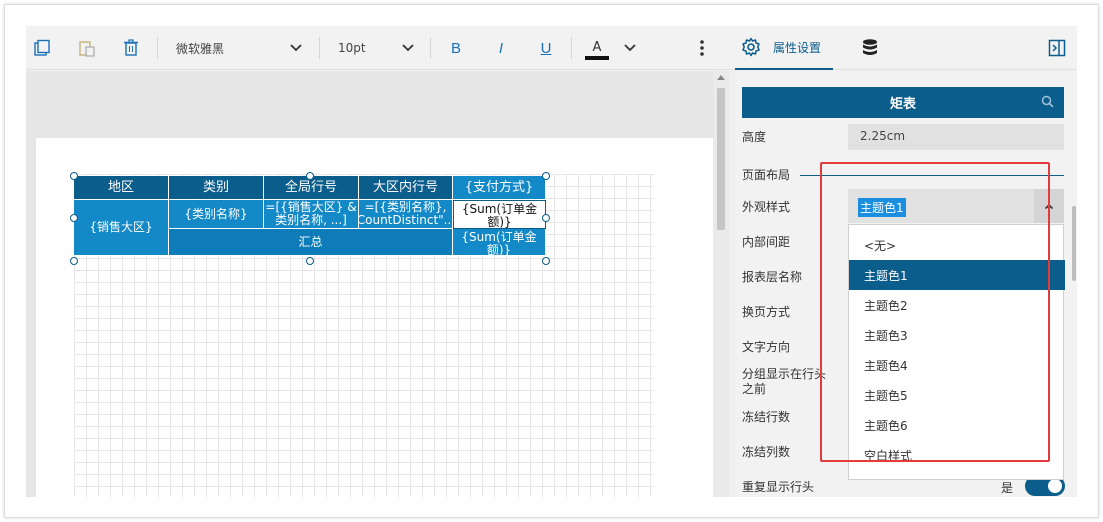 Image resolution: width=1103 pixels, height=522 pixels. What do you see at coordinates (766, 347) in the screenshot?
I see `text-direction-label: 文字方向` at bounding box center [766, 347].